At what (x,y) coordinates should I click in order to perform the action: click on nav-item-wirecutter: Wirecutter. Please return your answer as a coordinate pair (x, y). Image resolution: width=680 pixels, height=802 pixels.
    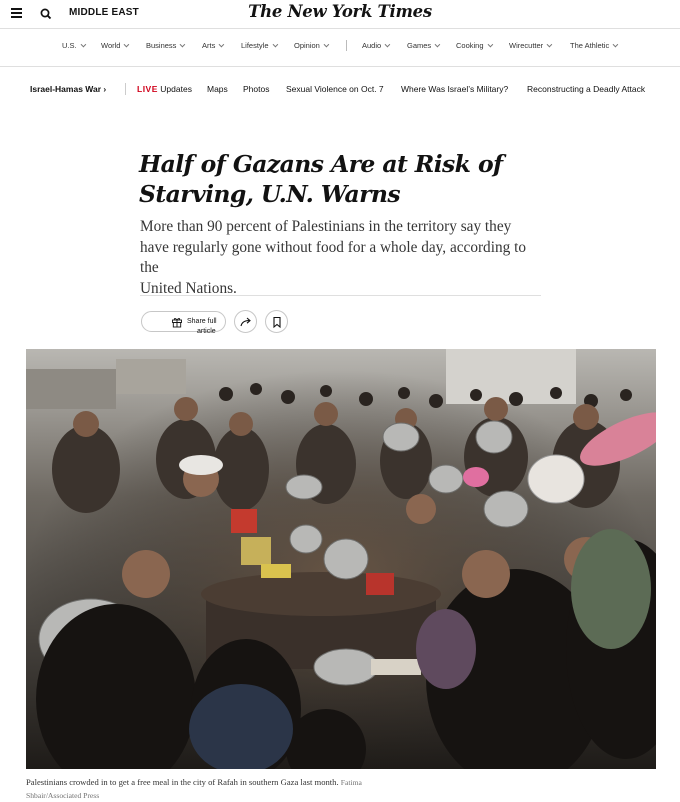
    Looking at the image, I should click on (531, 45).